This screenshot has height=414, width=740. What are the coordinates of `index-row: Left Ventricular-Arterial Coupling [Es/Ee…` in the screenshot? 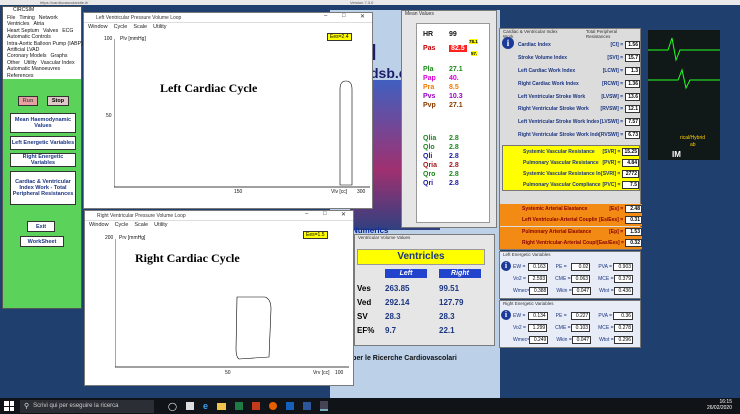 It's located at (582, 220).